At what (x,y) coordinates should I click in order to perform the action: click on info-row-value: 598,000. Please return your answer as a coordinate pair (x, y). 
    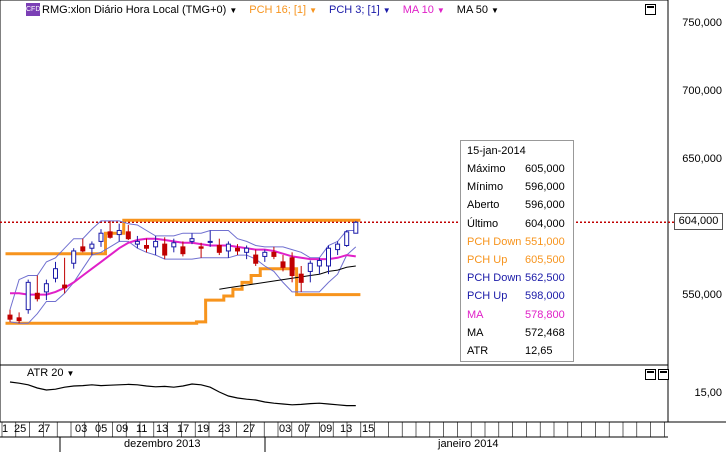
    Looking at the image, I should click on (545, 296).